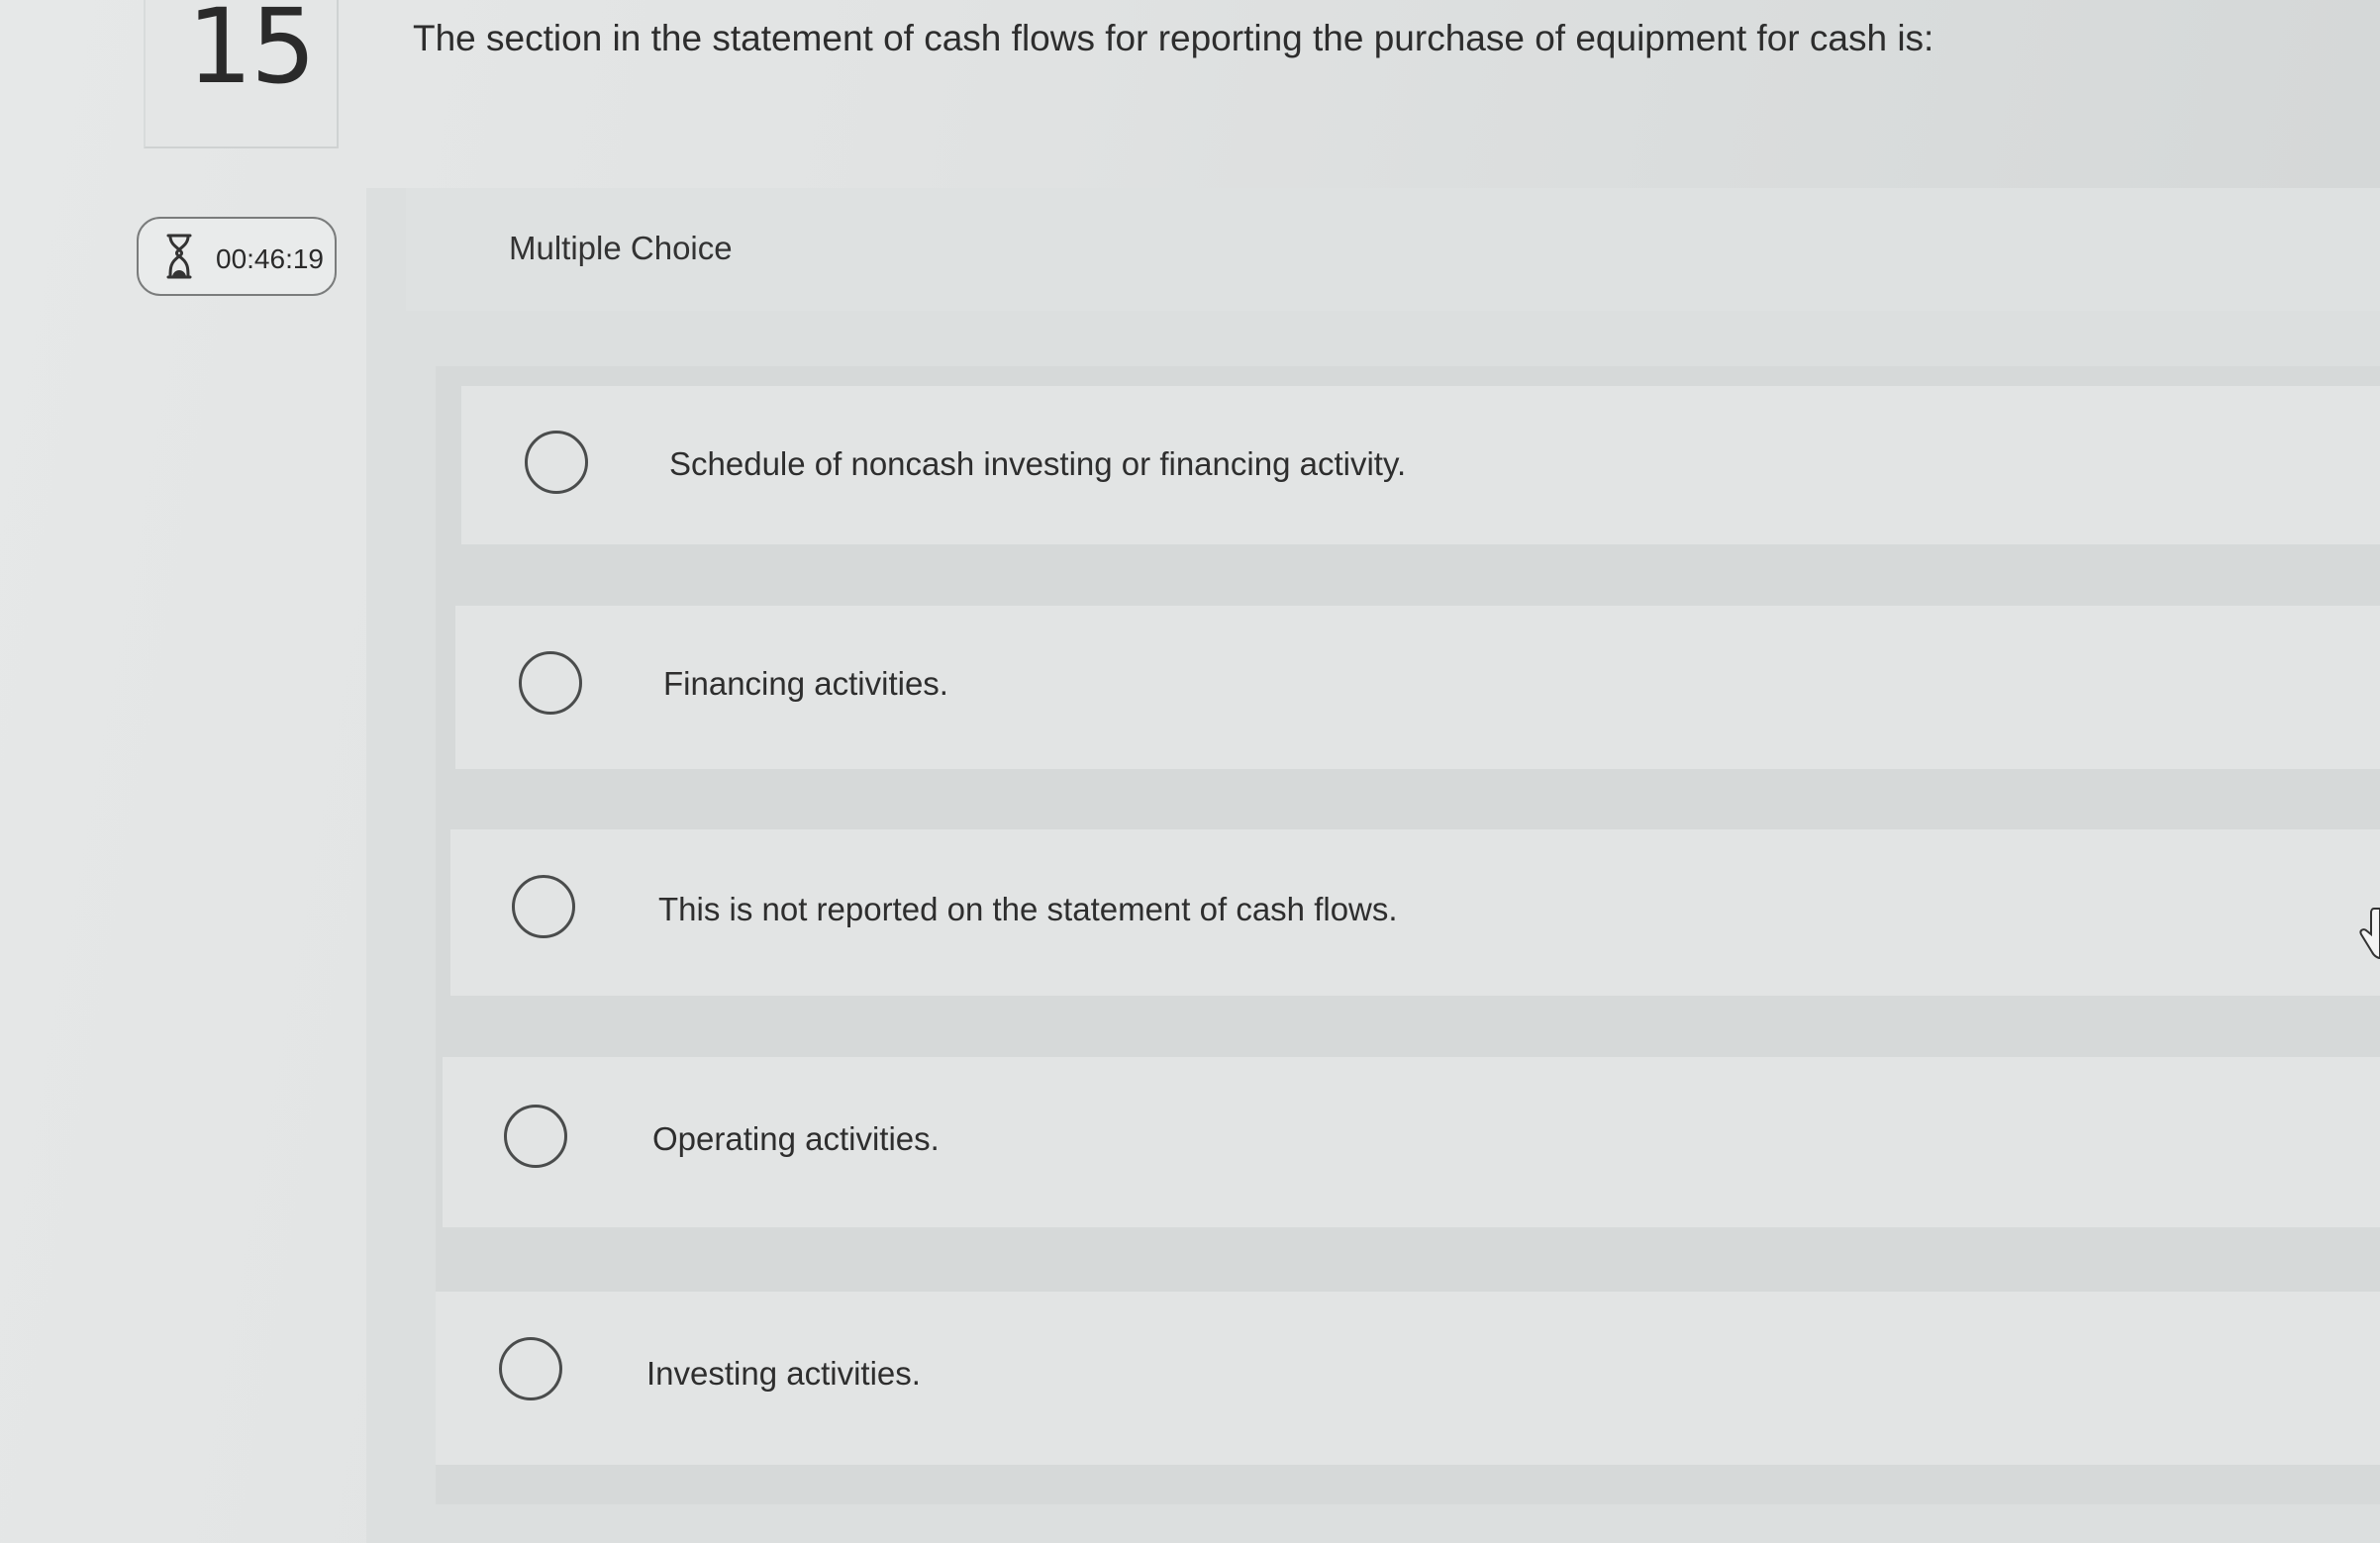 Image resolution: width=2380 pixels, height=1543 pixels. I want to click on hourglass-icon, so click(179, 256).